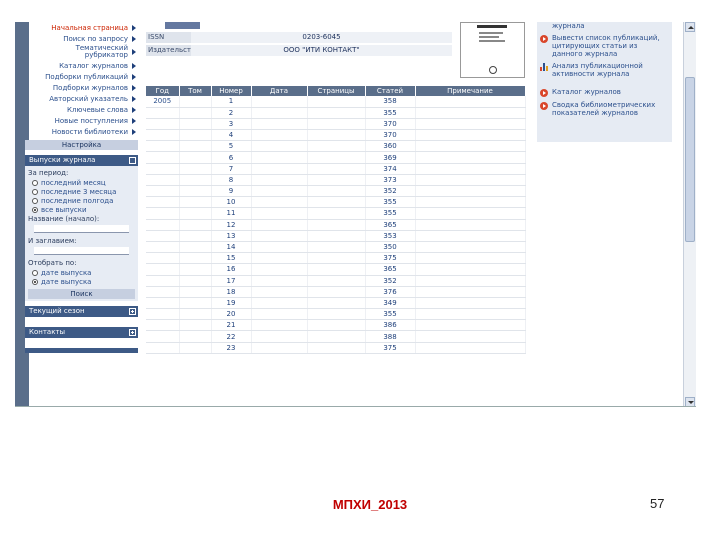 This screenshot has width=720, height=540. I want to click on cell-num: 15, so click(231, 258).